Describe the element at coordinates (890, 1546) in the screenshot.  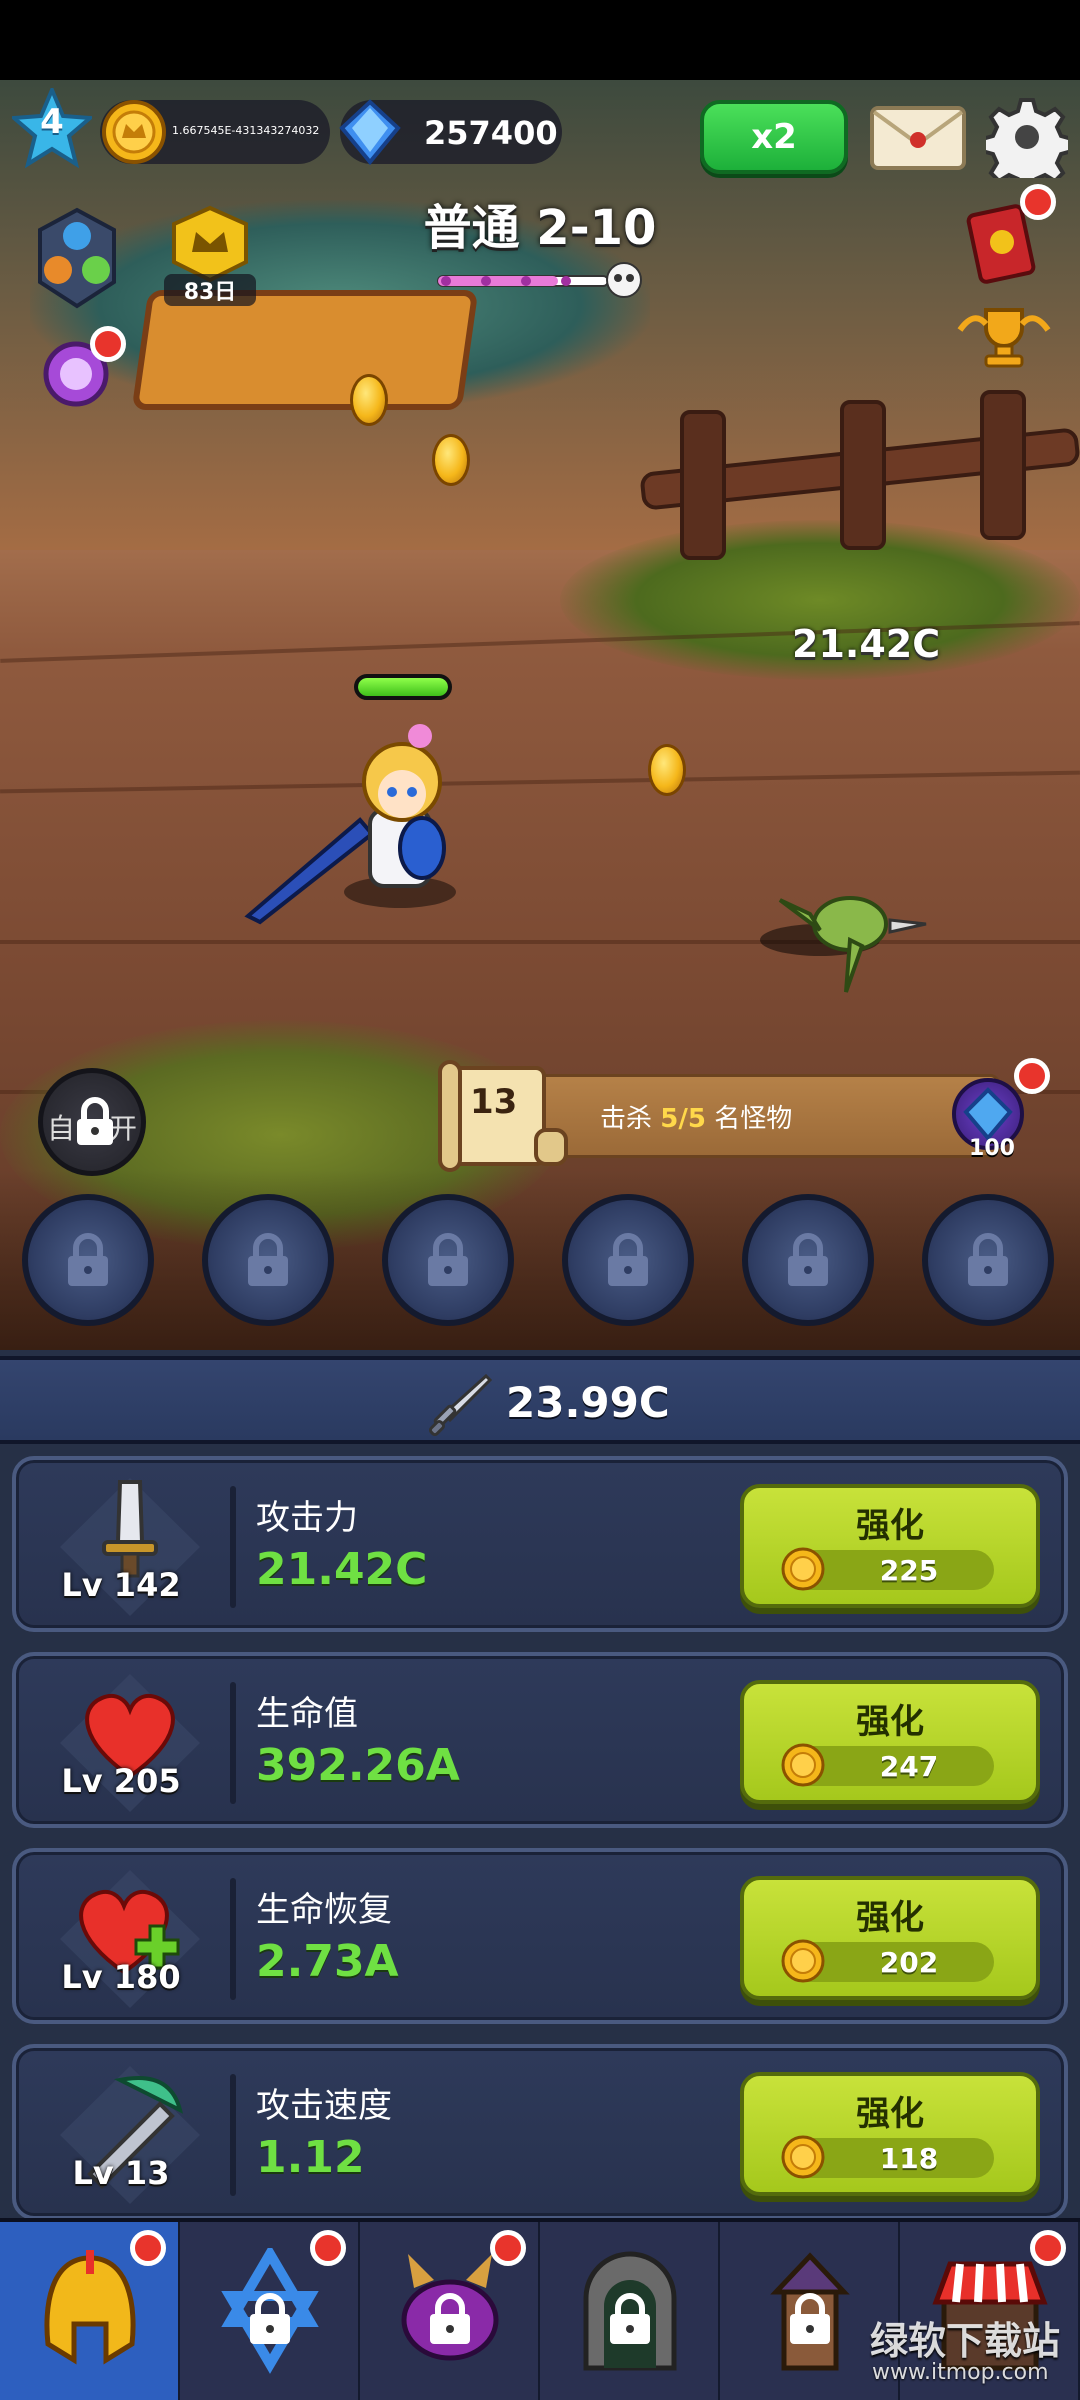
I see `upgrade-button: 强化 225` at that location.